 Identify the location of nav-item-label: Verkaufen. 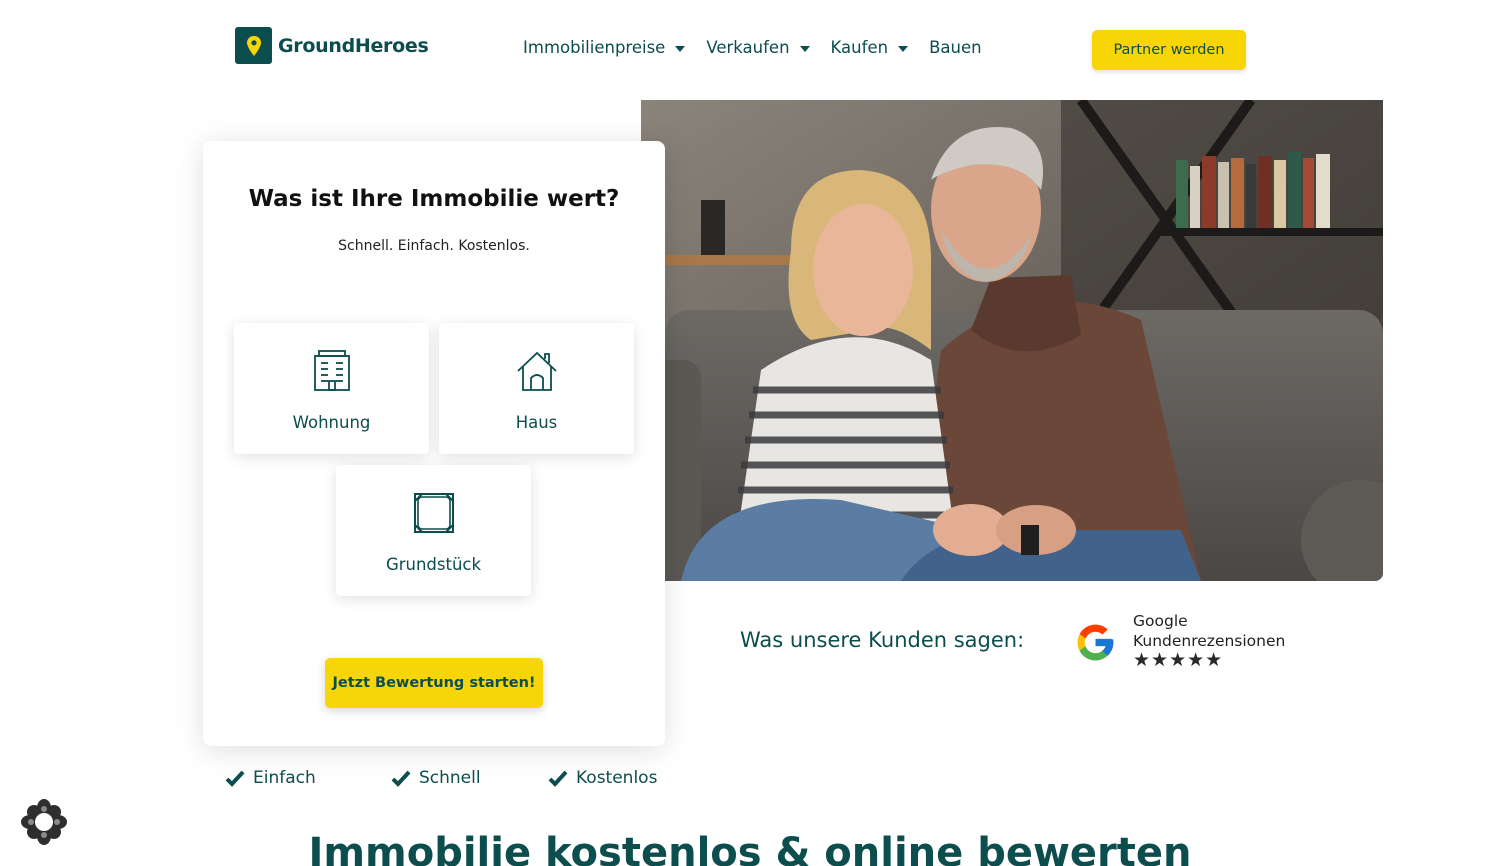
(748, 47).